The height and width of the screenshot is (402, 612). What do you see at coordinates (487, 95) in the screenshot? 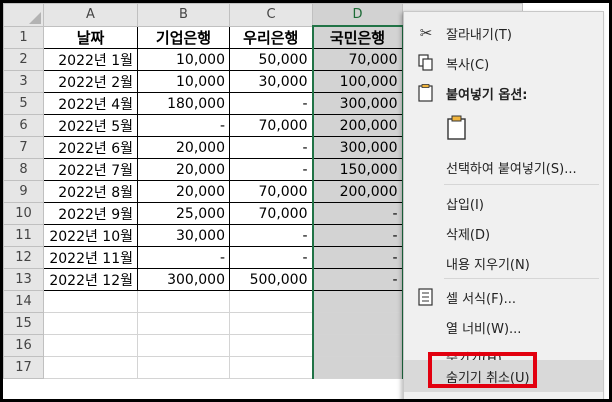
I see `menu-label-paste-options: 붙여넣기 옵션:` at bounding box center [487, 95].